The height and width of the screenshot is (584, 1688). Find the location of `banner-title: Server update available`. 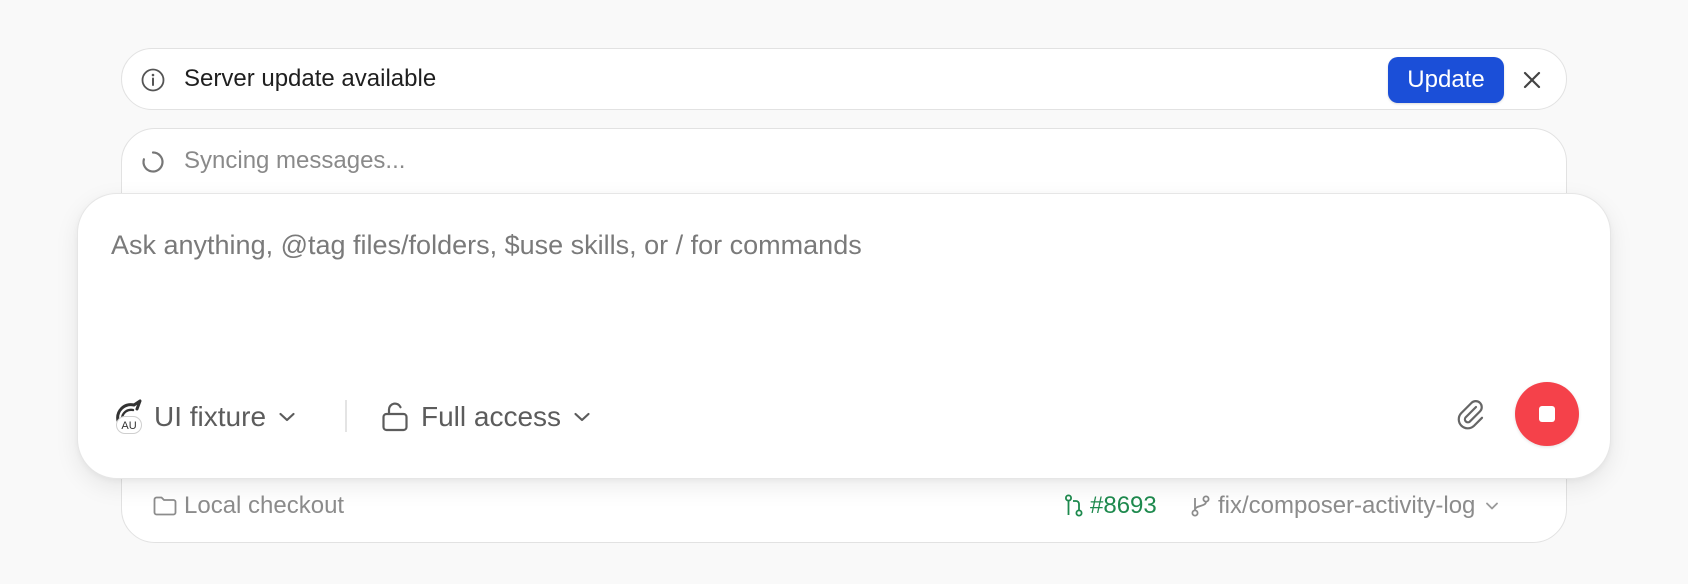

banner-title: Server update available is located at coordinates (310, 78).